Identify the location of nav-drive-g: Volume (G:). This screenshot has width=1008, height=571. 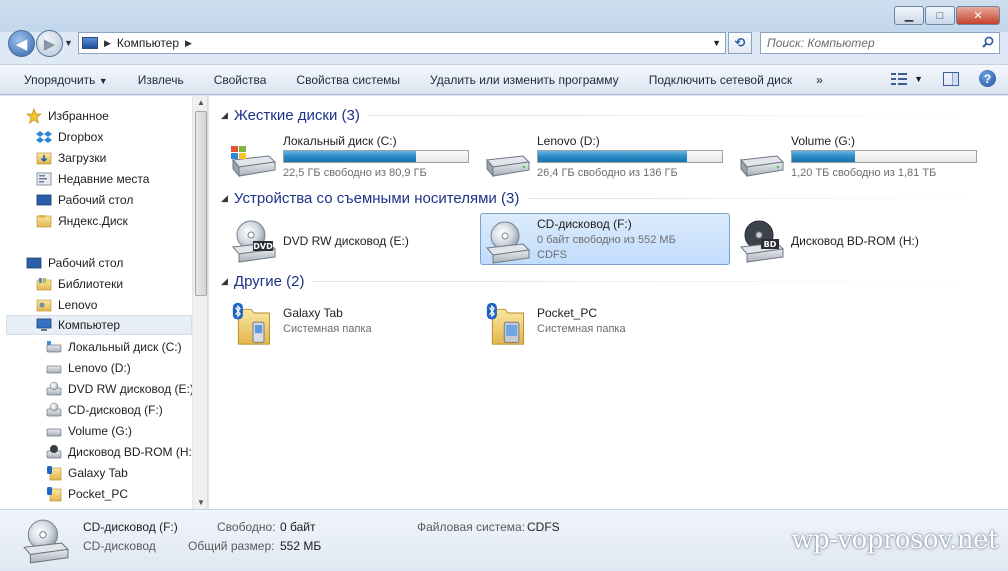
(89, 431).